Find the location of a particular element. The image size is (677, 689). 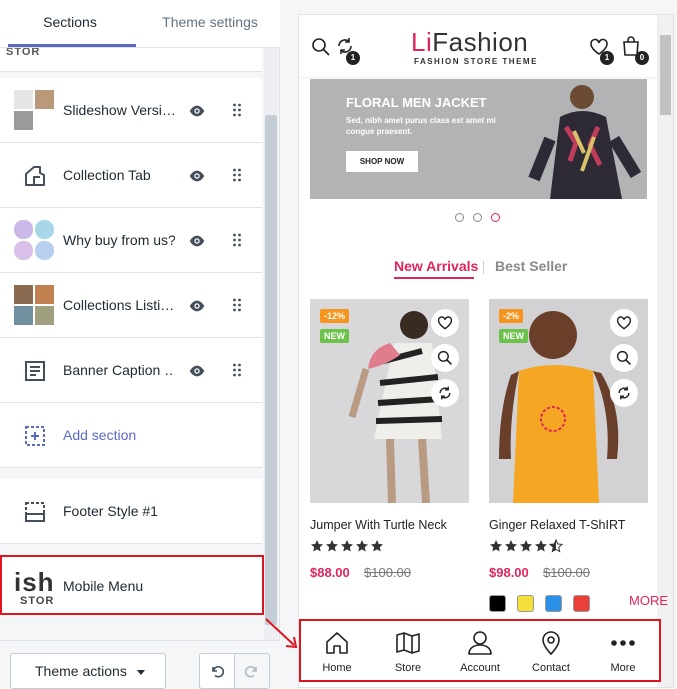

why-buy-thumbnail is located at coordinates (35, 241).